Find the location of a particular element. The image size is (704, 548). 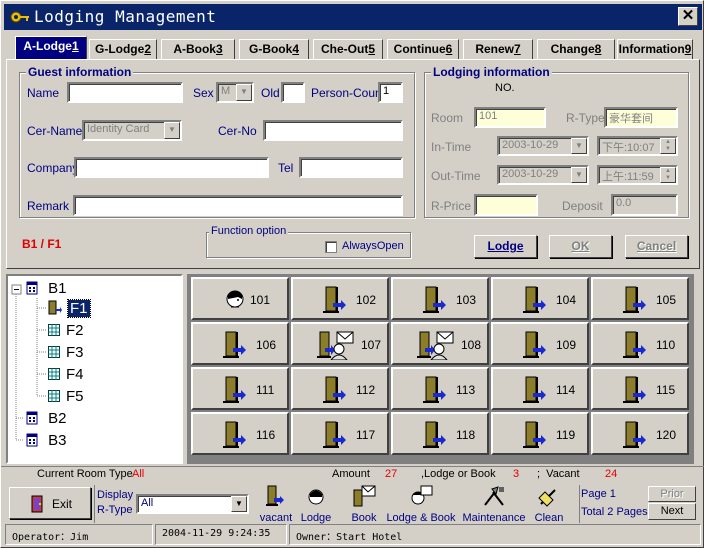

tree-item-b1: B1 is located at coordinates (46, 288).